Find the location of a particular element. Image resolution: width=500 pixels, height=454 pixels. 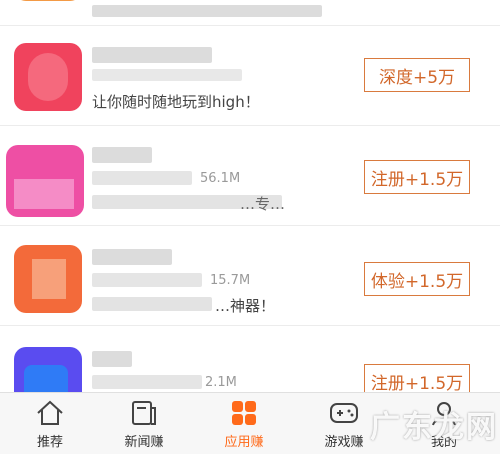

news-icon is located at coordinates (144, 413).